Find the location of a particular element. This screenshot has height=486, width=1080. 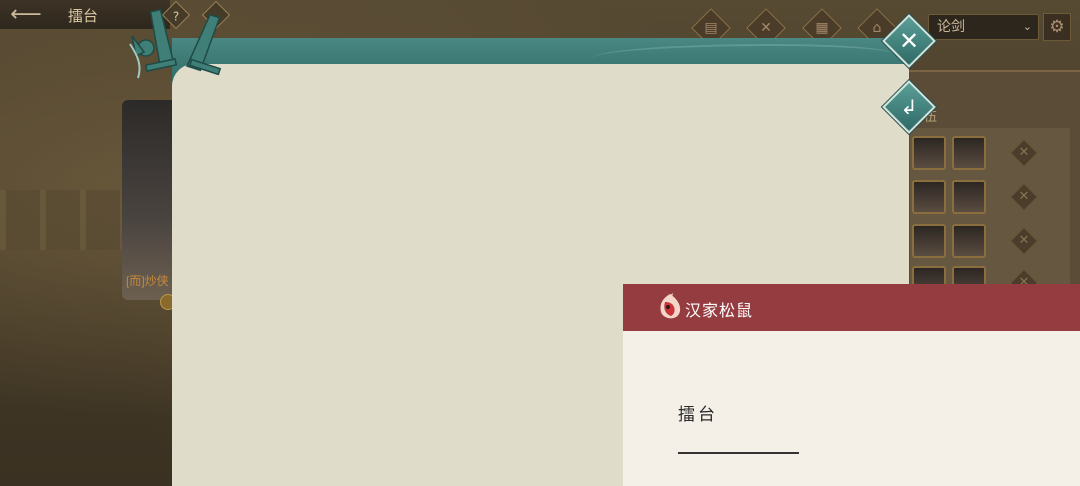

mode-select-value: 论剑 is located at coordinates (951, 27).